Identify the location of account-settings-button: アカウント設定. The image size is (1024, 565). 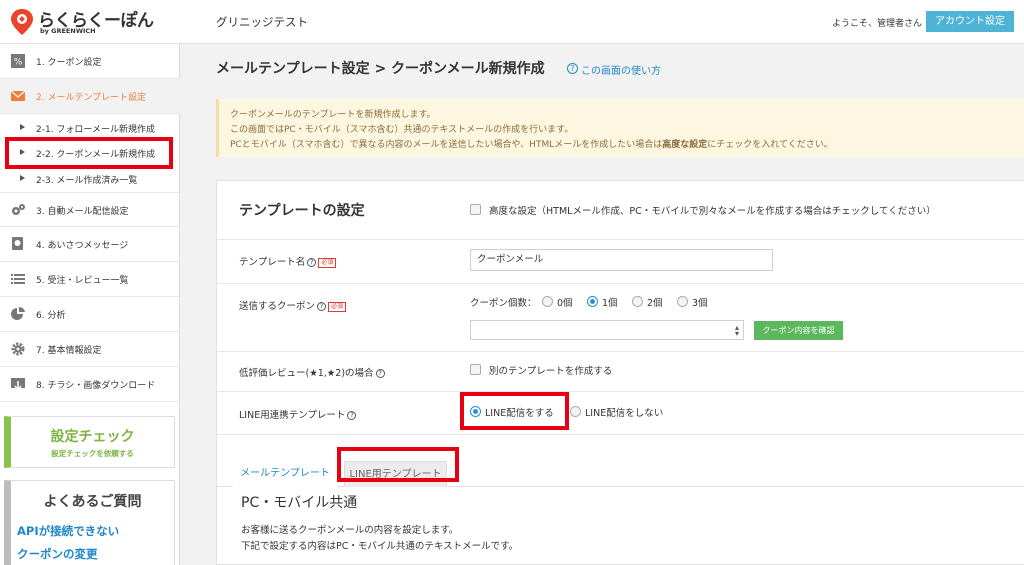
(970, 21).